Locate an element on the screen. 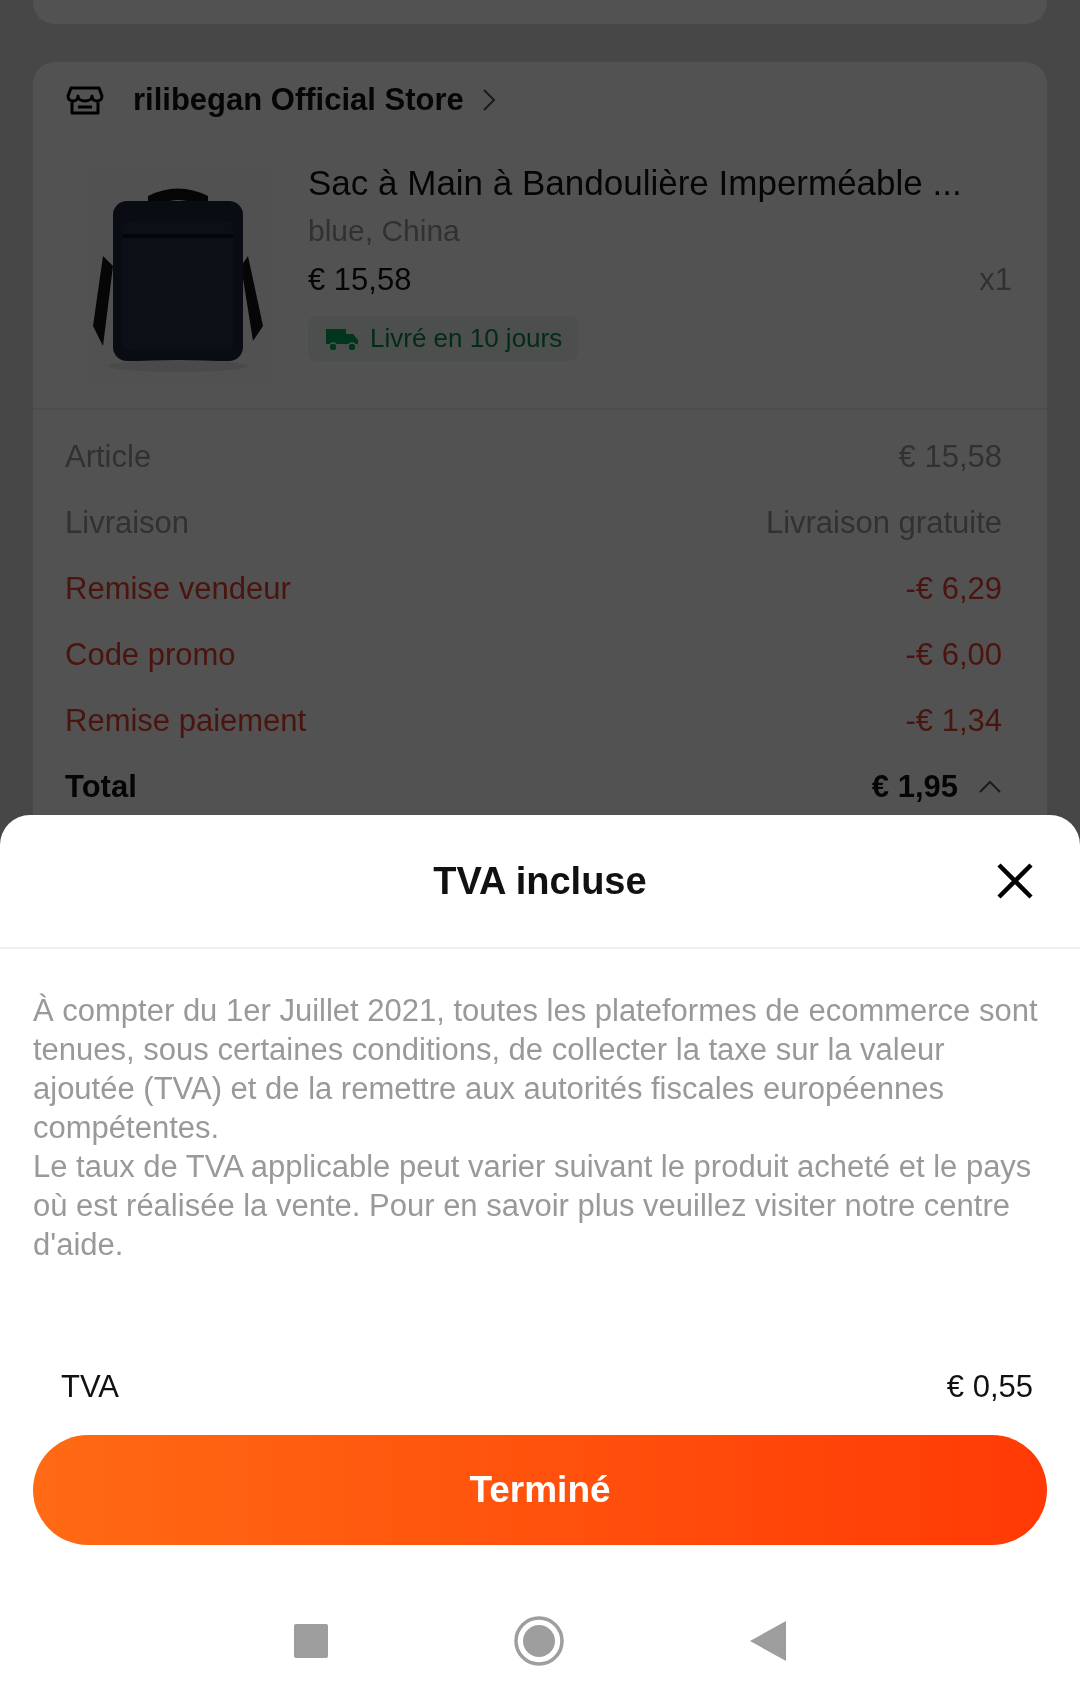 This screenshot has height=1705, width=1080. close-icon is located at coordinates (1015, 881).